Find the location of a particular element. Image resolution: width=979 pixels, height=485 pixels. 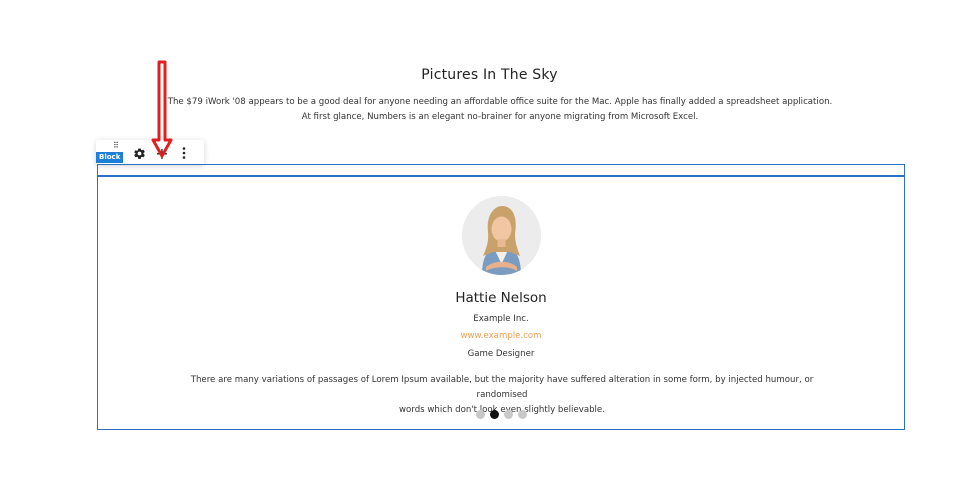

gear-icon is located at coordinates (139, 153).